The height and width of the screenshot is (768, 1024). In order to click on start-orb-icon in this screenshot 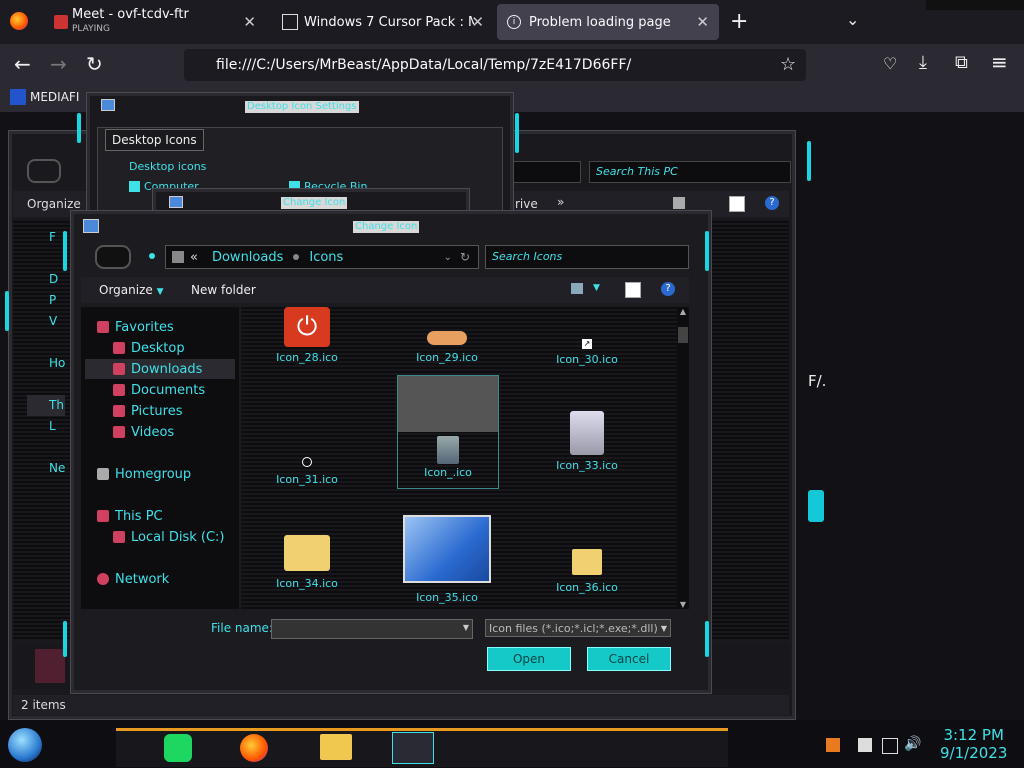, I will do `click(25, 745)`.